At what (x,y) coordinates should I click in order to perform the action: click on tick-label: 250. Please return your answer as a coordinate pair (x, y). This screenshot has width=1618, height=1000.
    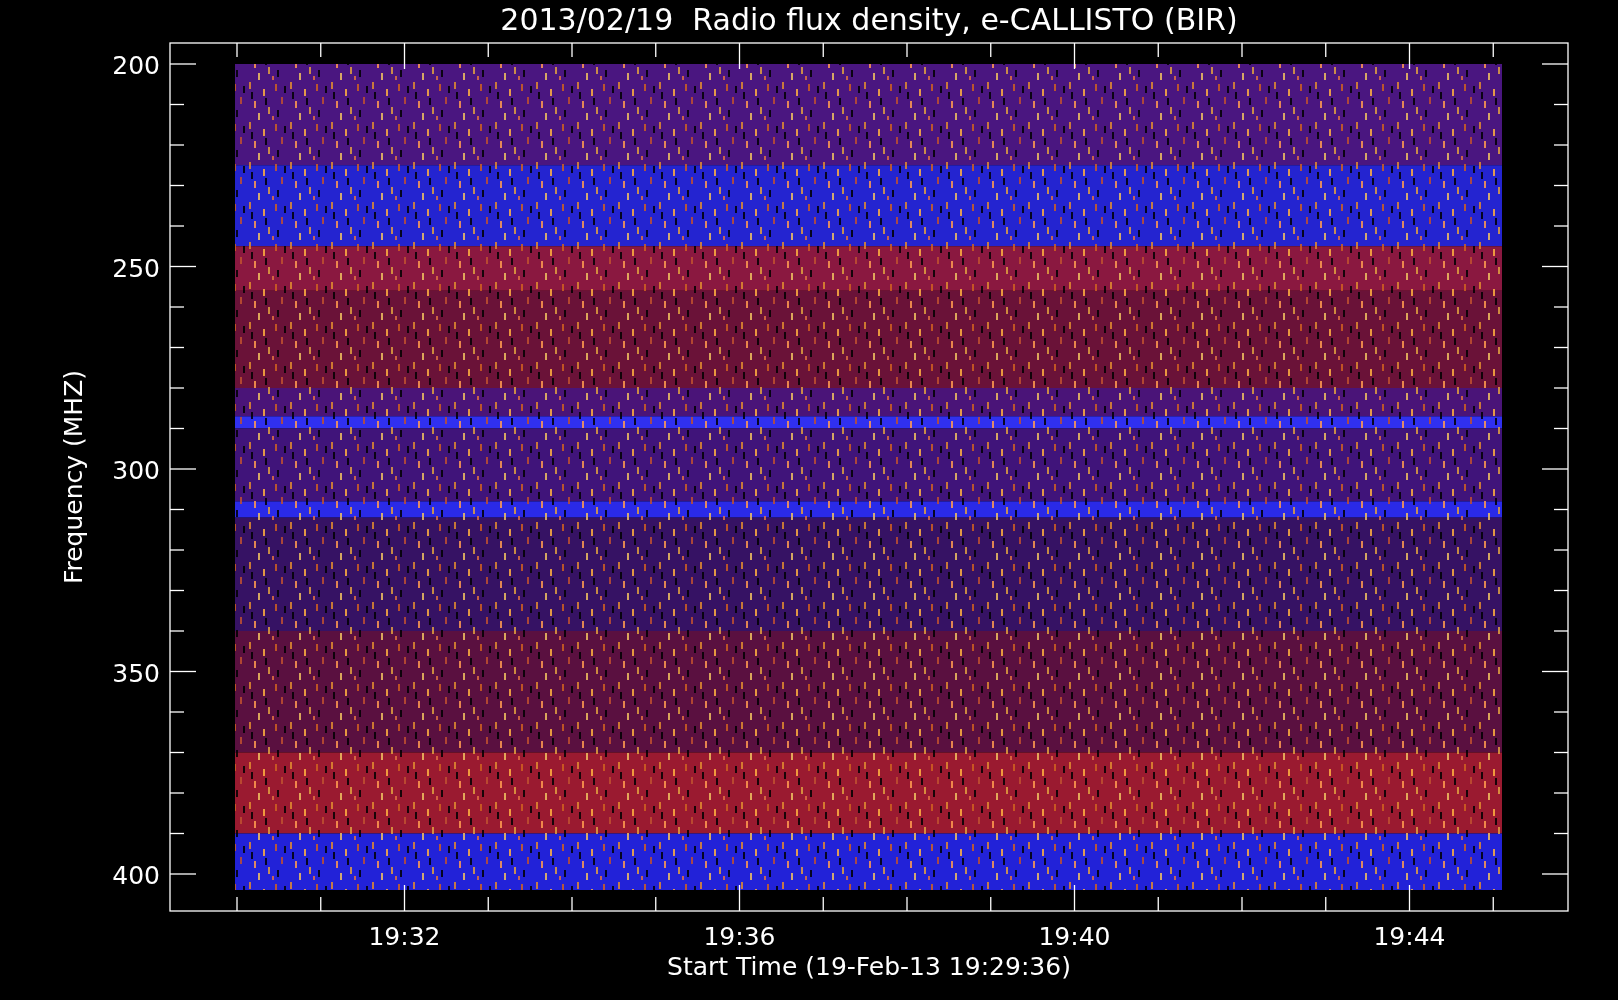
    Looking at the image, I should click on (136, 268).